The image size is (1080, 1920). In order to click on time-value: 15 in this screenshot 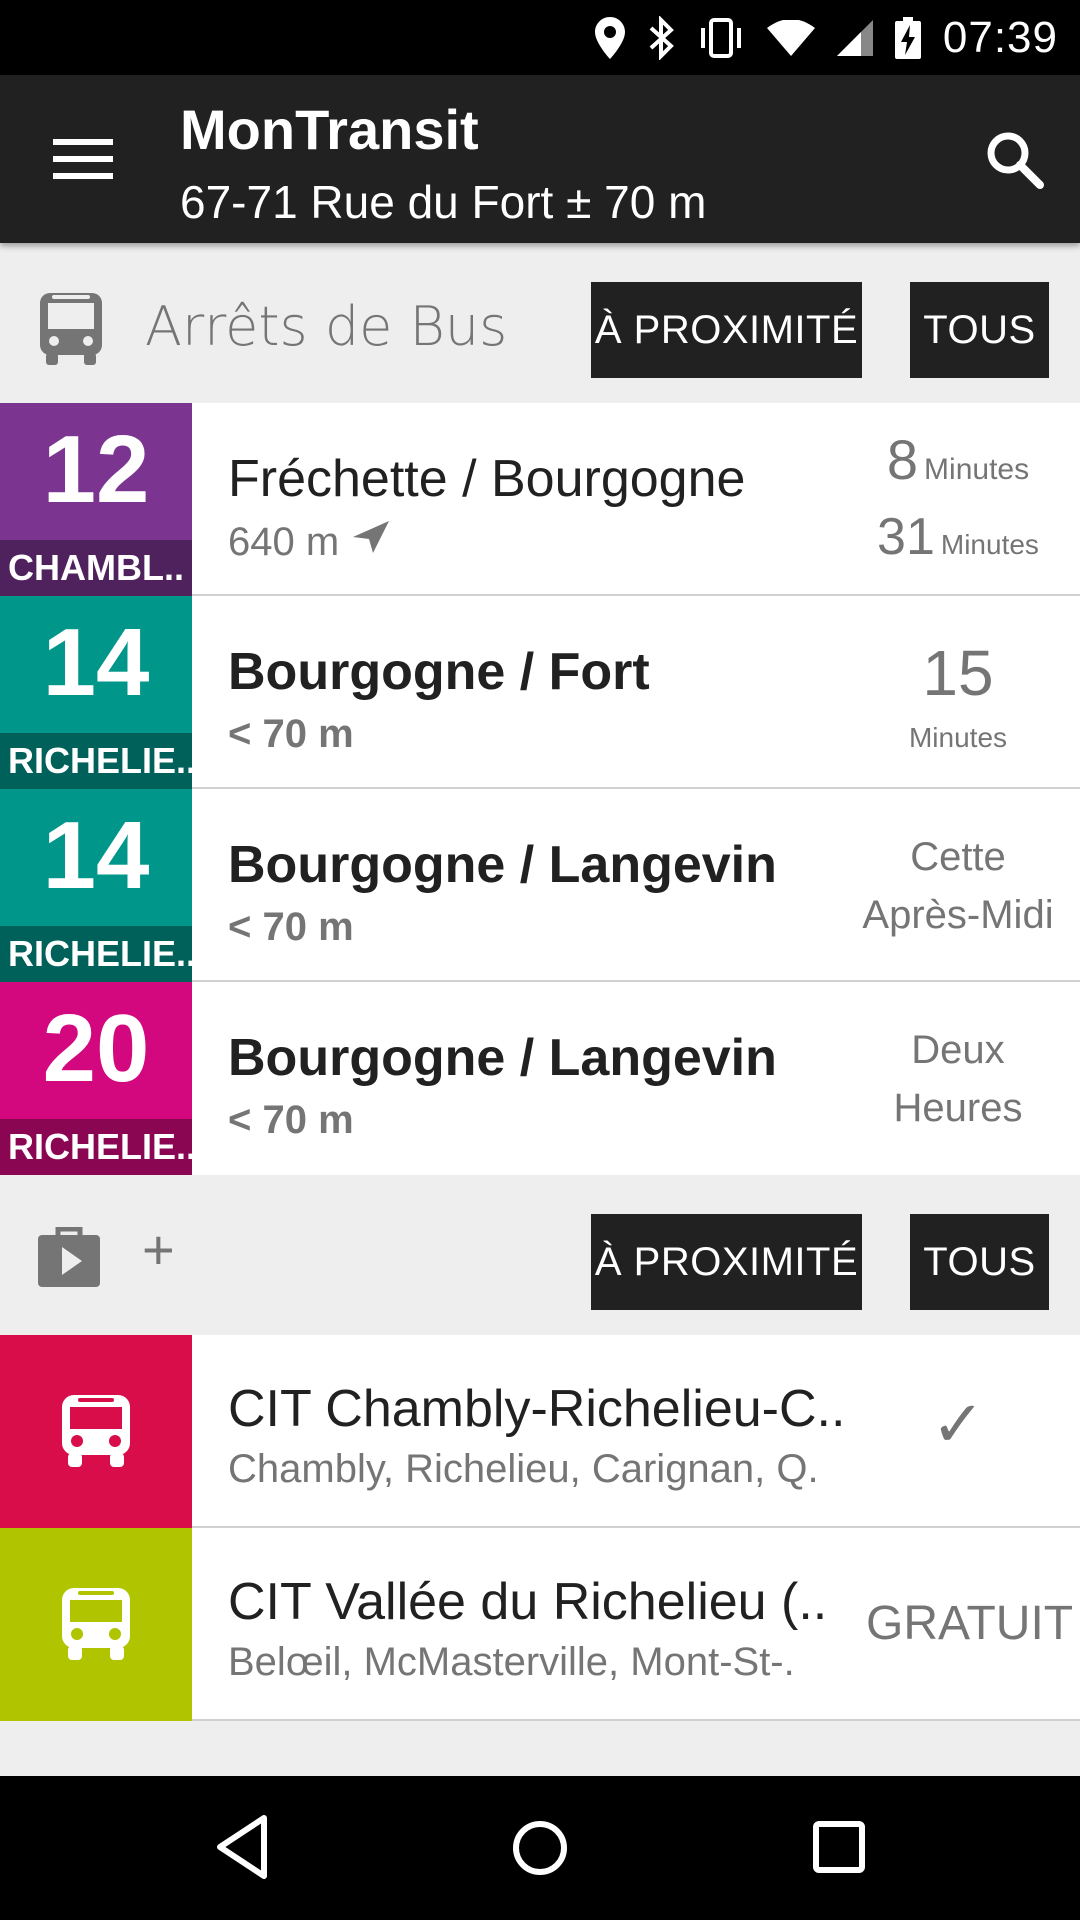, I will do `click(958, 673)`.